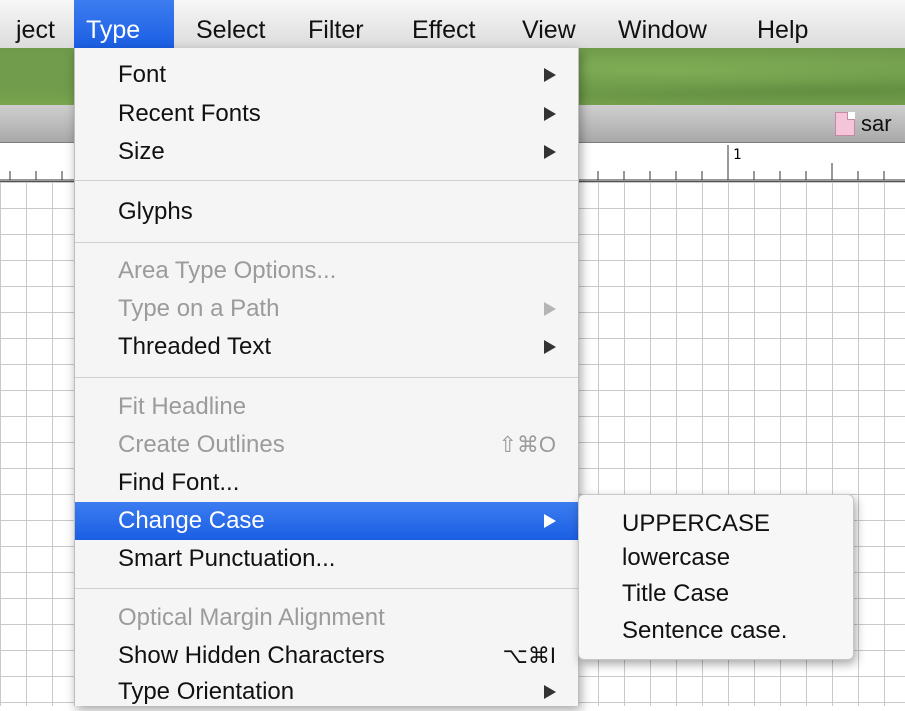  Describe the element at coordinates (142, 74) in the screenshot. I see `menu-item-label: Font` at that location.